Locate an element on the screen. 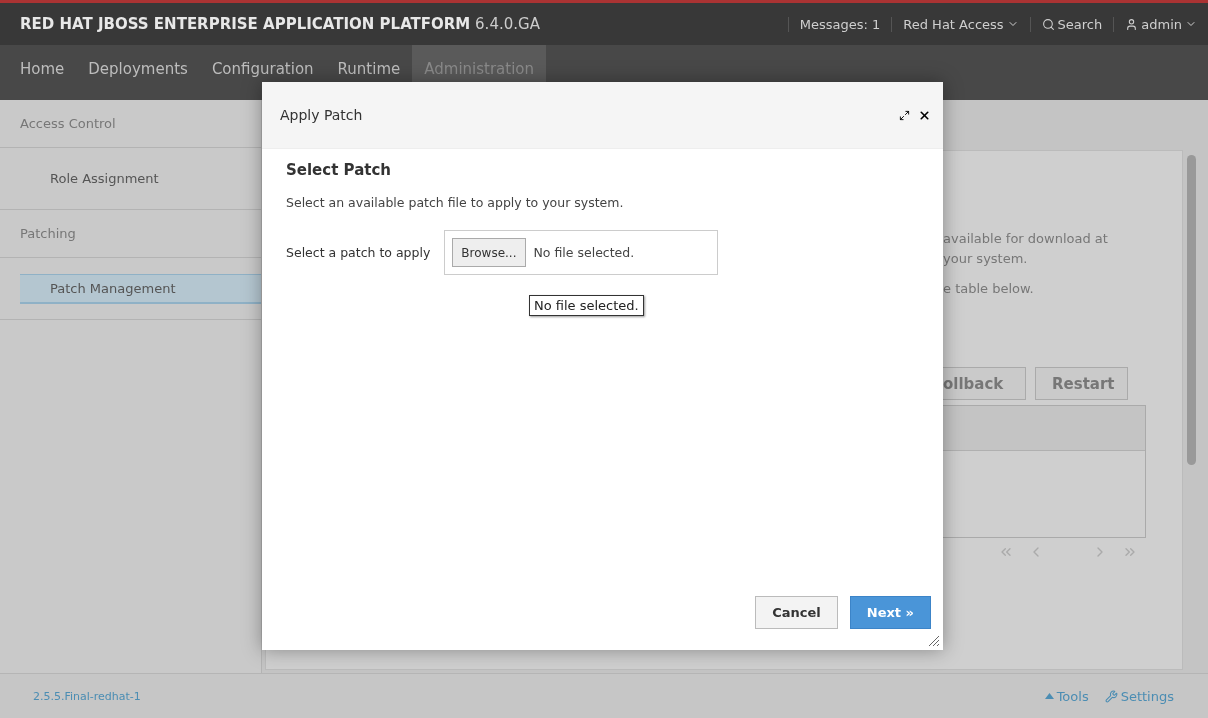 The image size is (1208, 718). tooltip: No file selected. is located at coordinates (586, 305).